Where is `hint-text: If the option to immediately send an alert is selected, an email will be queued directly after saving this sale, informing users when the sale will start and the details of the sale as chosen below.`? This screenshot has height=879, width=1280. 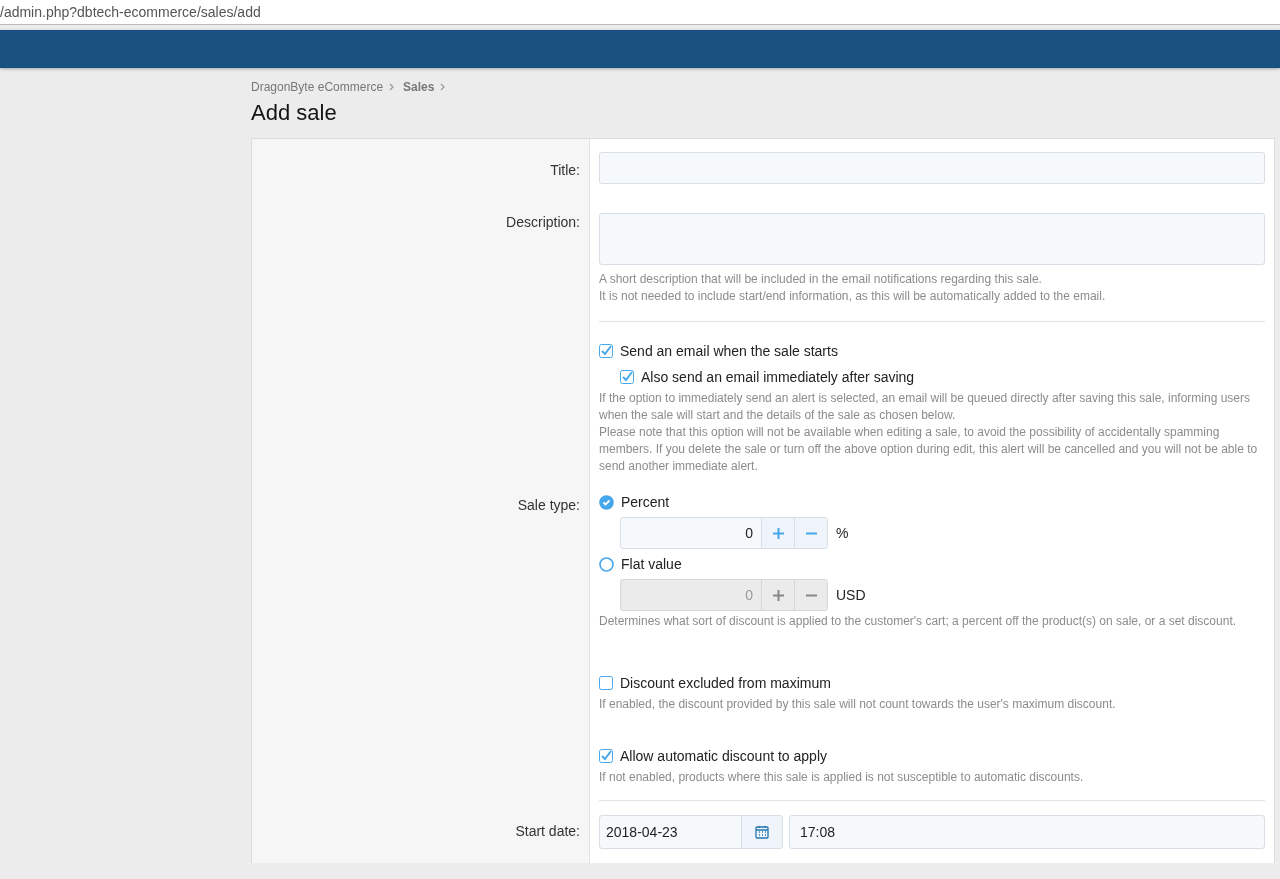 hint-text: If the option to immediately send an alert is selected, an email will be queued directly after saving this sale, informing users when the sale will start and the details of the sale as chosen below. is located at coordinates (925, 407).